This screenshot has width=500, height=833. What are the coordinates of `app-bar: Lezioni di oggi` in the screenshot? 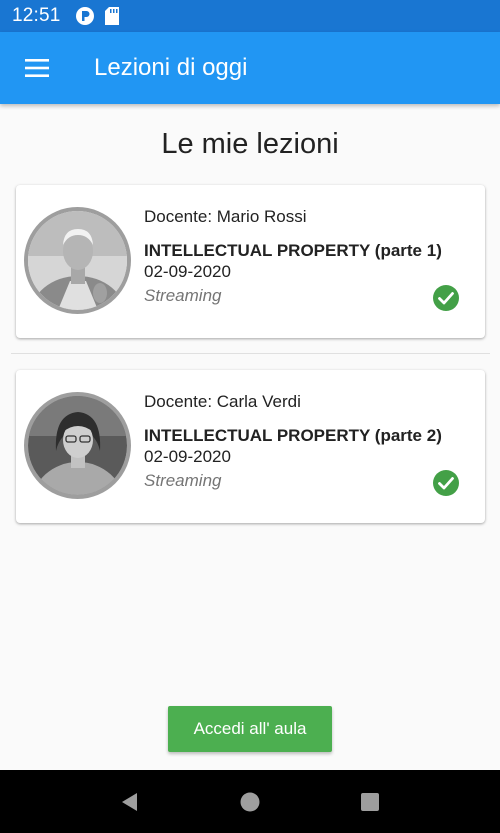 It's located at (250, 68).